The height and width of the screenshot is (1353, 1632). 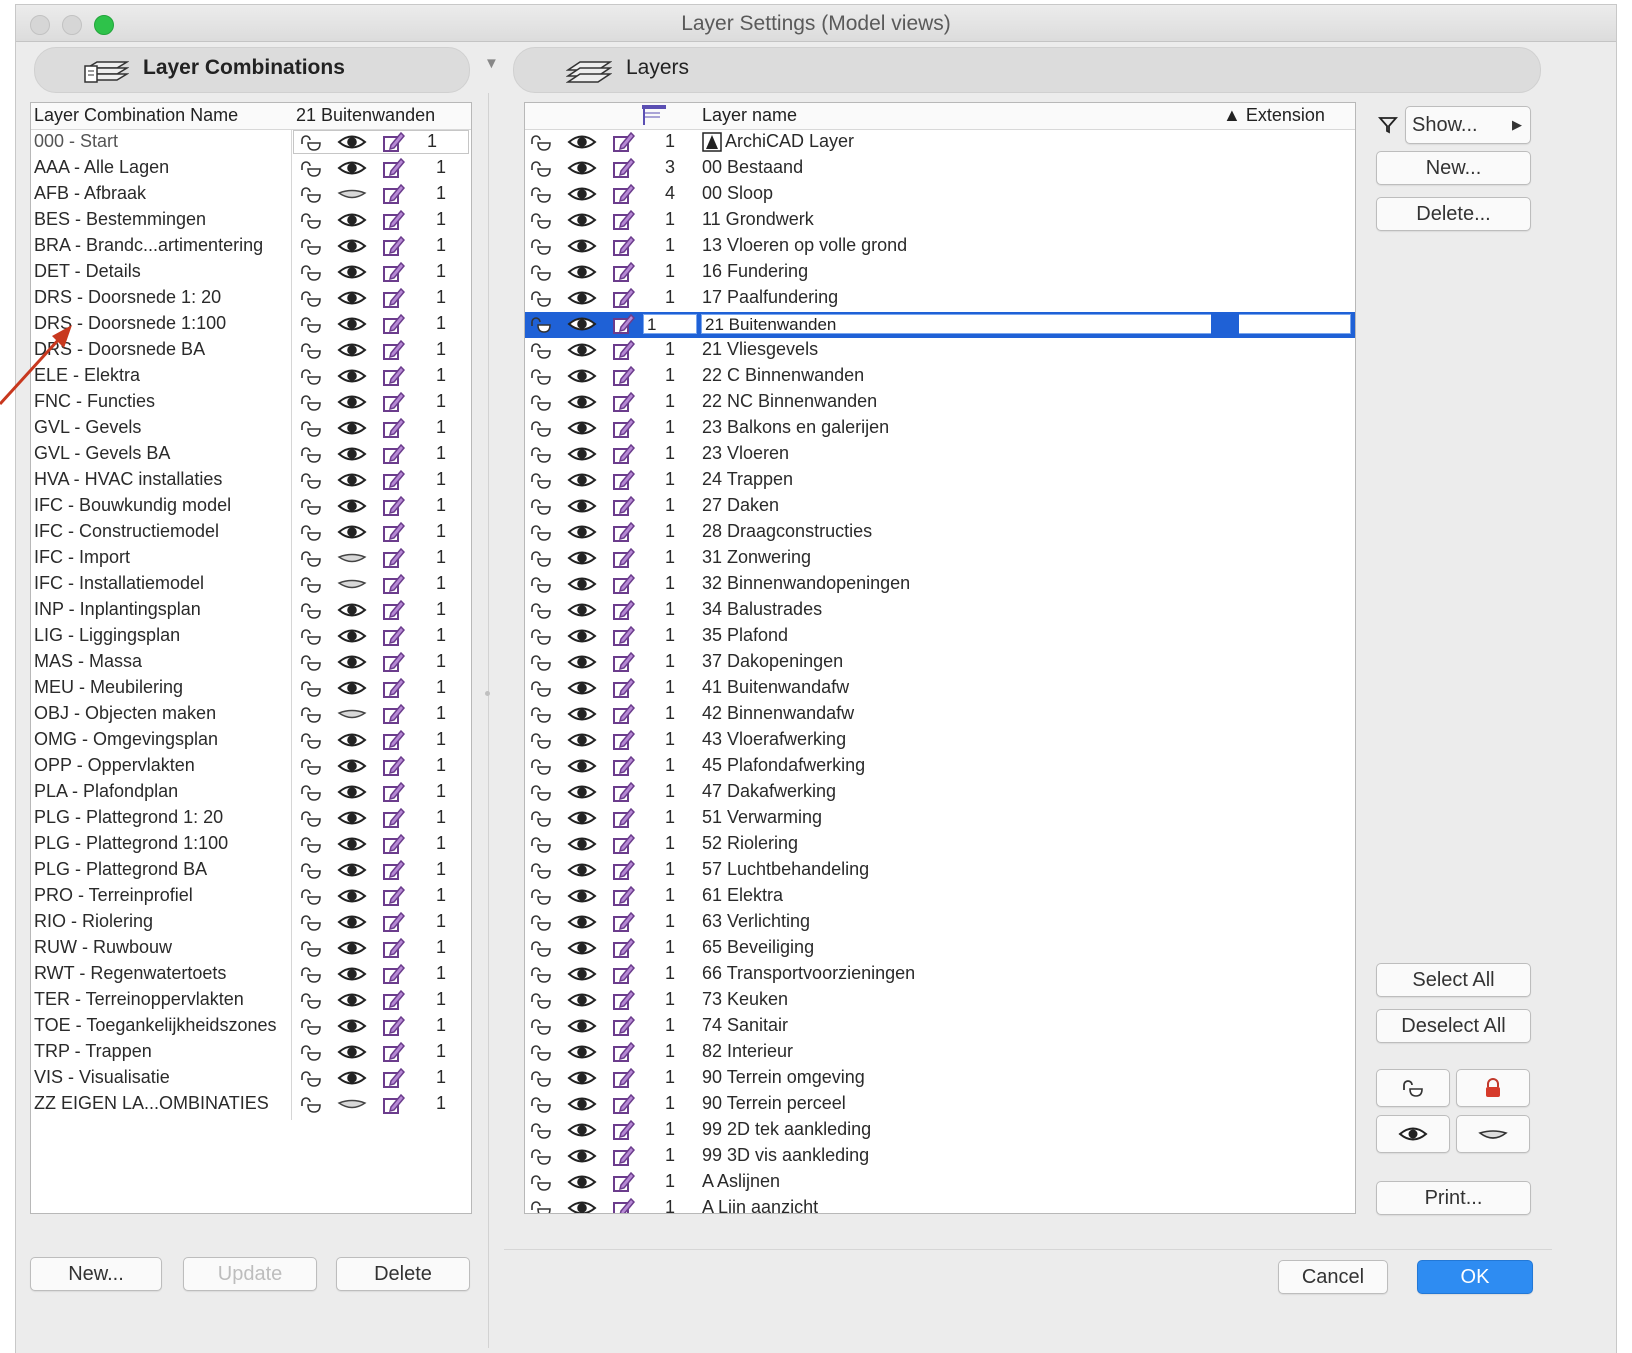 I want to click on layer-row: 1 32 Binnenwandopeningen, so click(x=940, y=585).